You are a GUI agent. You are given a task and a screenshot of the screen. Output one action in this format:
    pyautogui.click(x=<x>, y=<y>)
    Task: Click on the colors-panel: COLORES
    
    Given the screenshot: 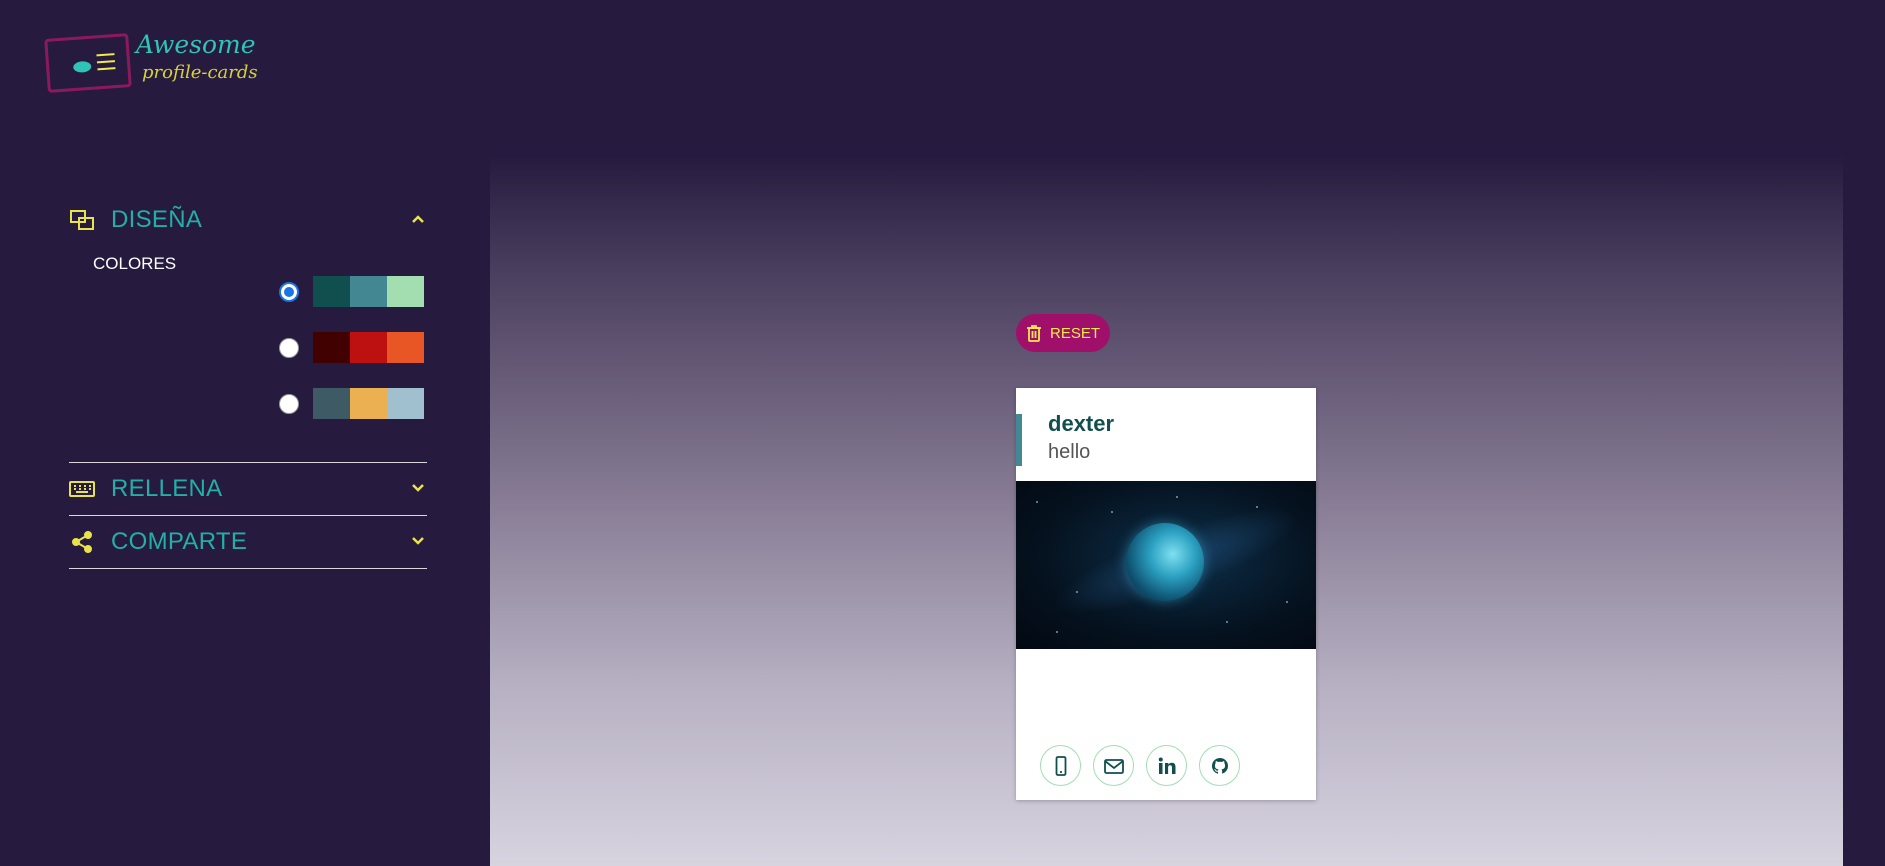 What is the action you would take?
    pyautogui.click(x=248, y=351)
    